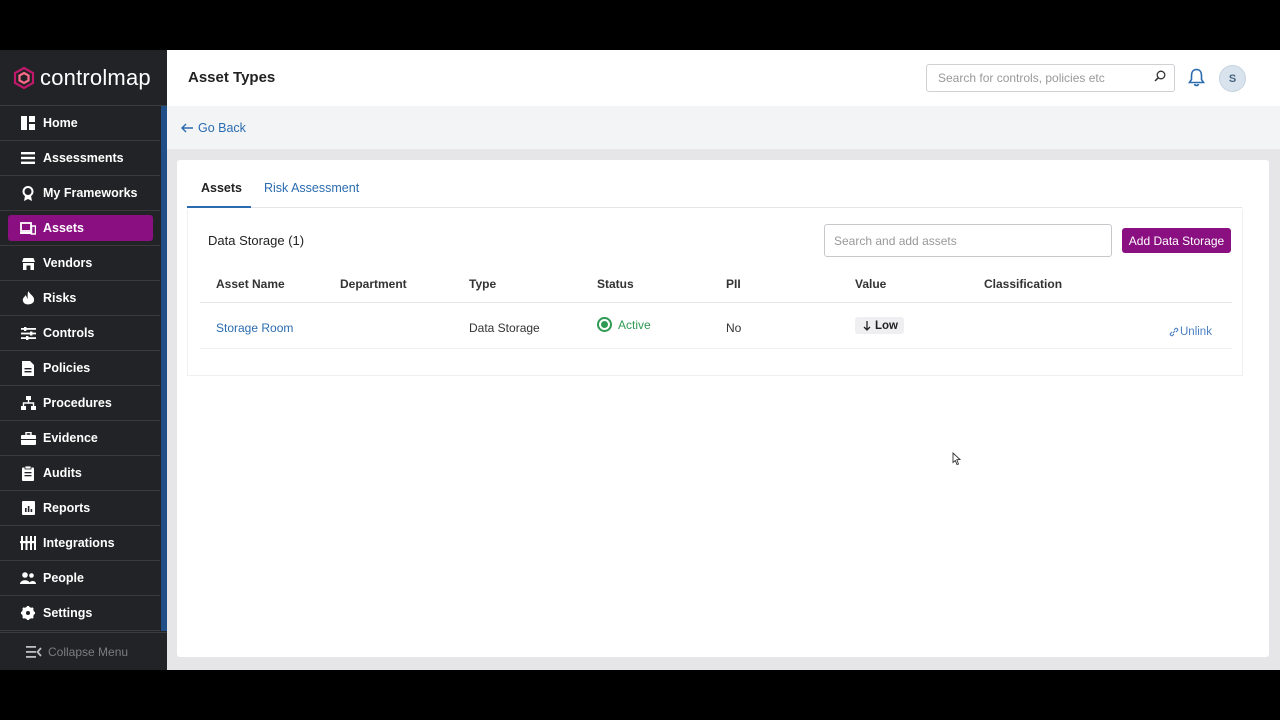 The width and height of the screenshot is (1280, 720). Describe the element at coordinates (1196, 332) in the screenshot. I see `unlink-label: Unlink` at that location.